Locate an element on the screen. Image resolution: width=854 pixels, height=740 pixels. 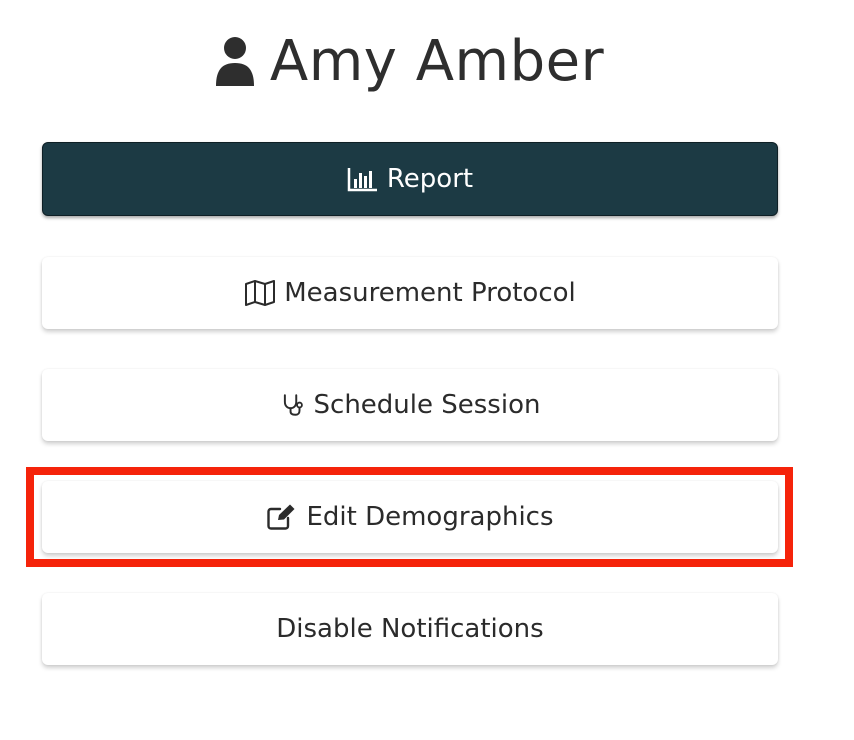
stethoscope-icon is located at coordinates (293, 405).